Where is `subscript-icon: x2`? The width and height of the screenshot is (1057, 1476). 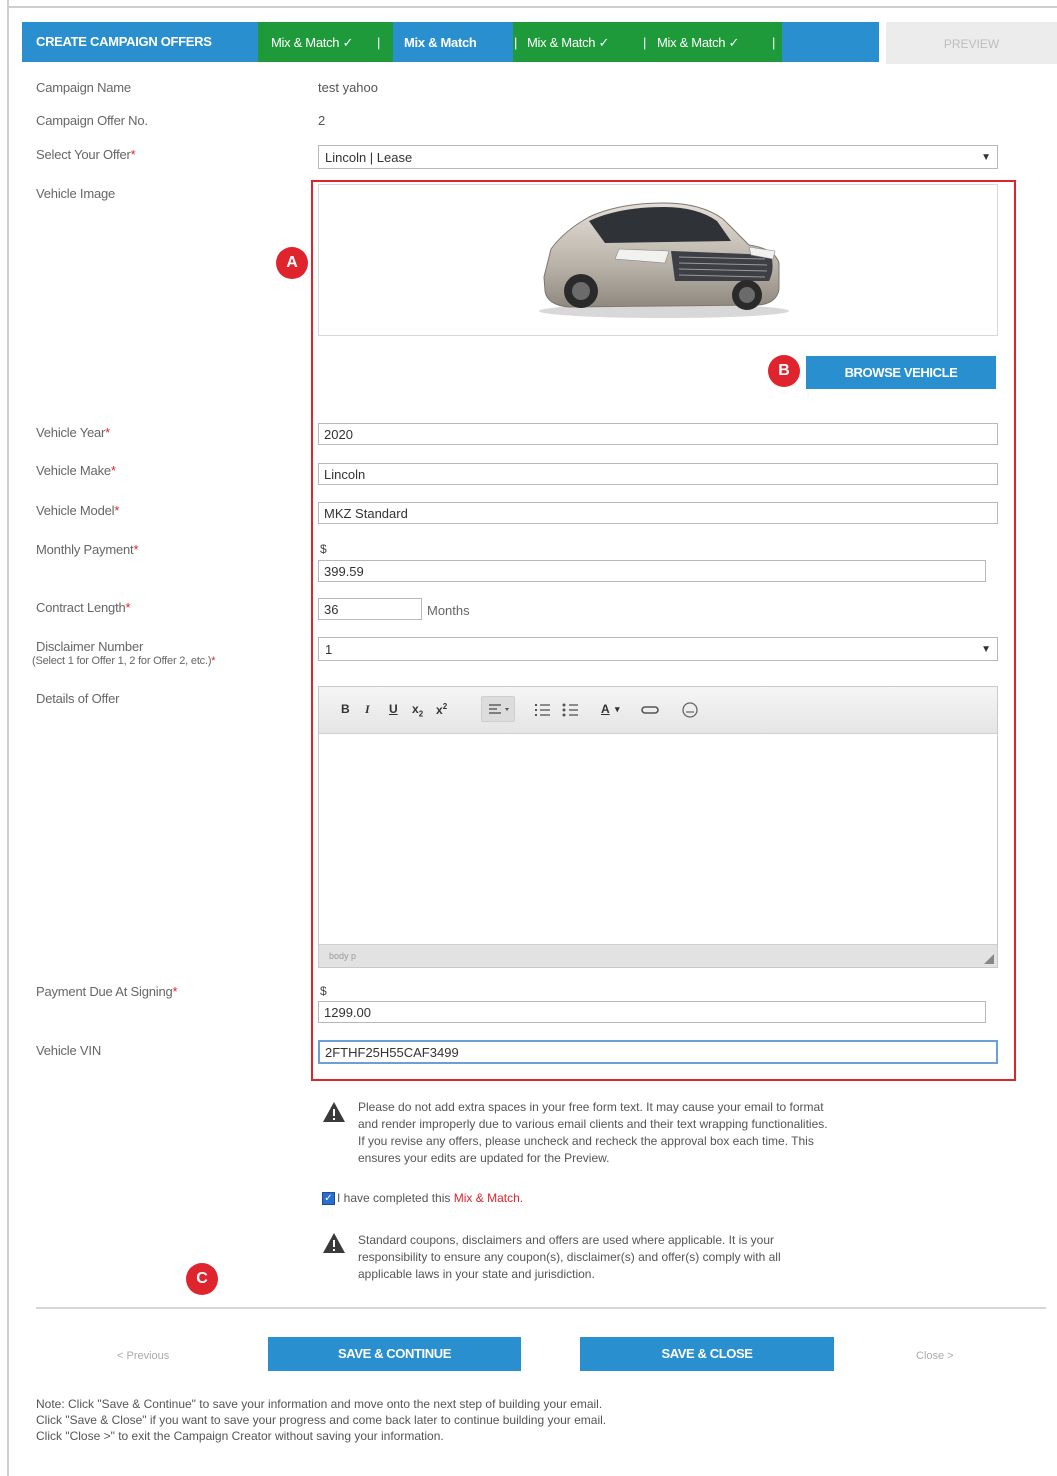
subscript-icon: x2 is located at coordinates (417, 710).